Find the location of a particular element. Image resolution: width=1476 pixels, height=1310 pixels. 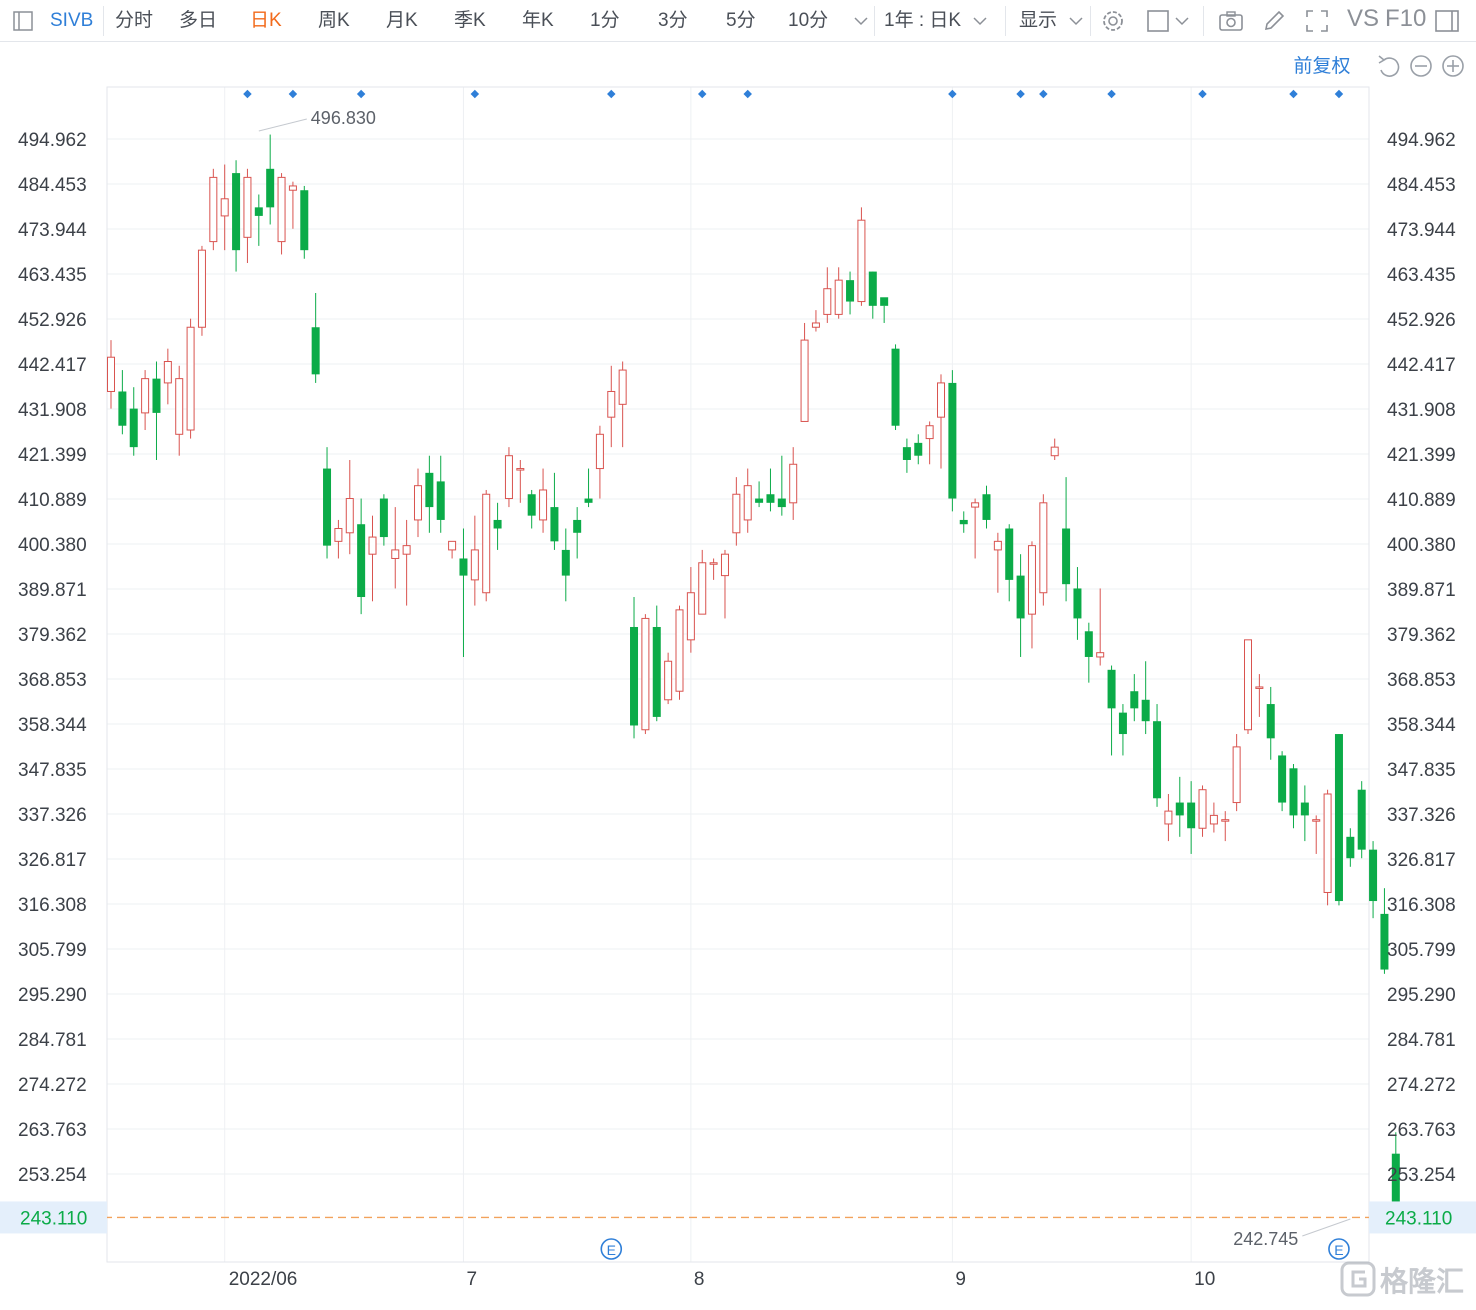

current-price-label-left: 243.110 is located at coordinates (53, 1218).